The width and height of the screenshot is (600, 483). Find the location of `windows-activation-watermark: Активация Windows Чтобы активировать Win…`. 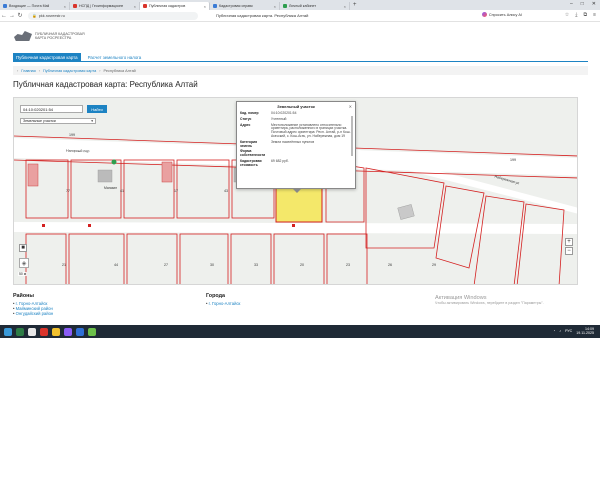

windows-activation-watermark: Активация Windows Чтобы активировать Win… is located at coordinates (489, 300).